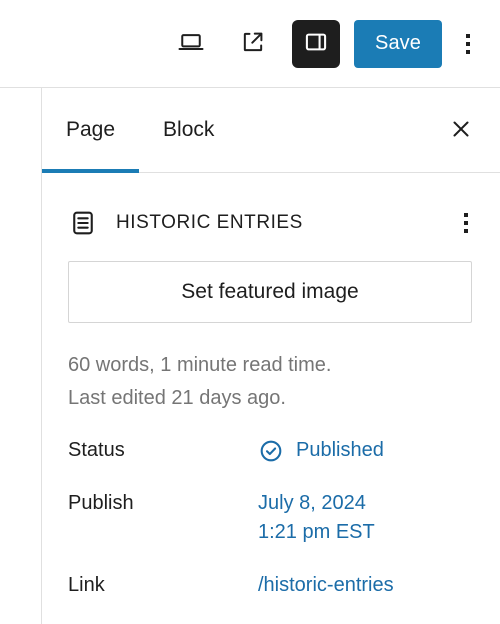 The image size is (500, 624). What do you see at coordinates (340, 450) in the screenshot?
I see `status-value: Published` at bounding box center [340, 450].